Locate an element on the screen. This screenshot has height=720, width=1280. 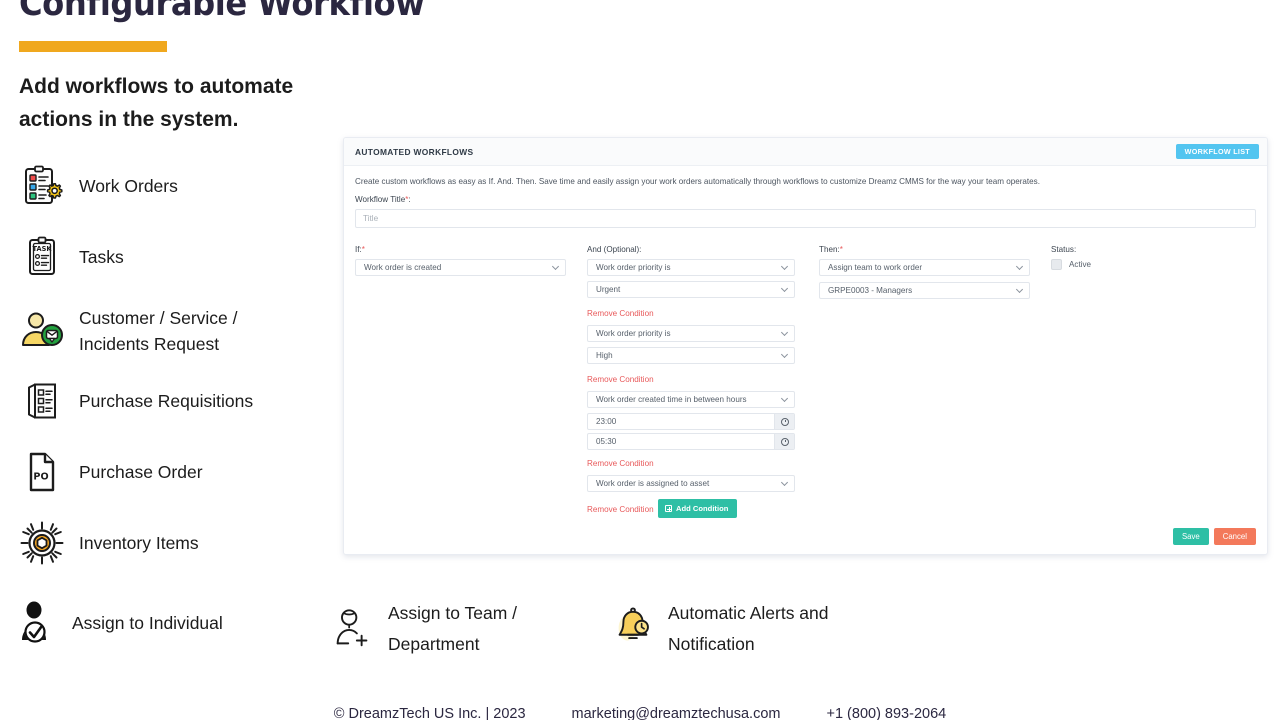
bottom-feature-label: Automatic Alerts and Notification is located at coordinates (748, 628).